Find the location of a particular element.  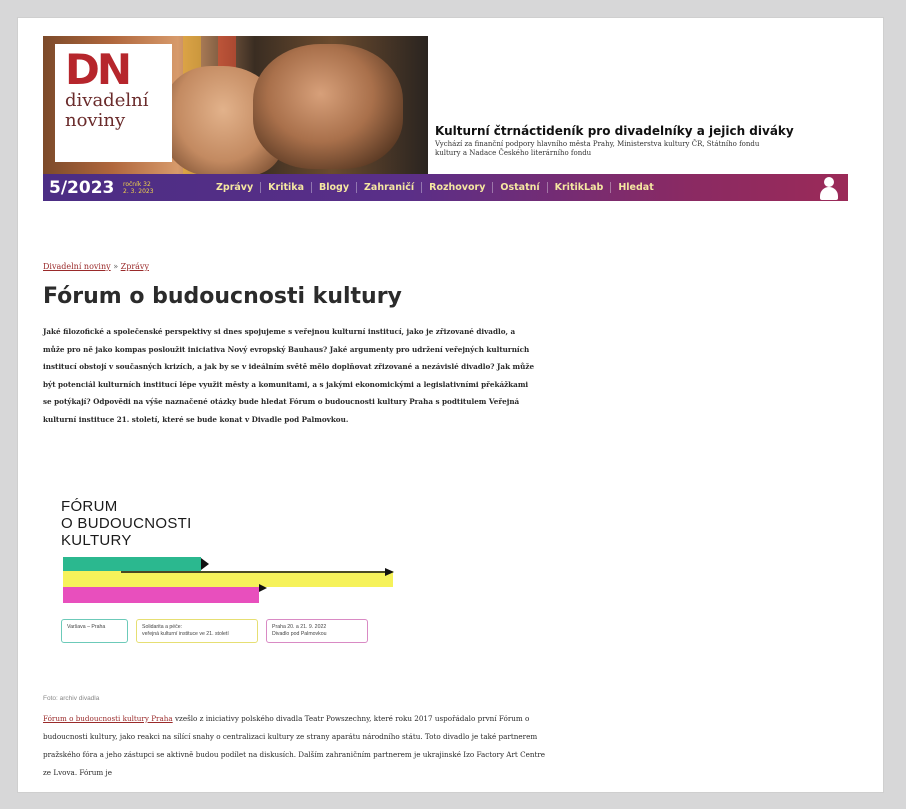

forum-box-location: Varšava – Praha is located at coordinates (94, 631).